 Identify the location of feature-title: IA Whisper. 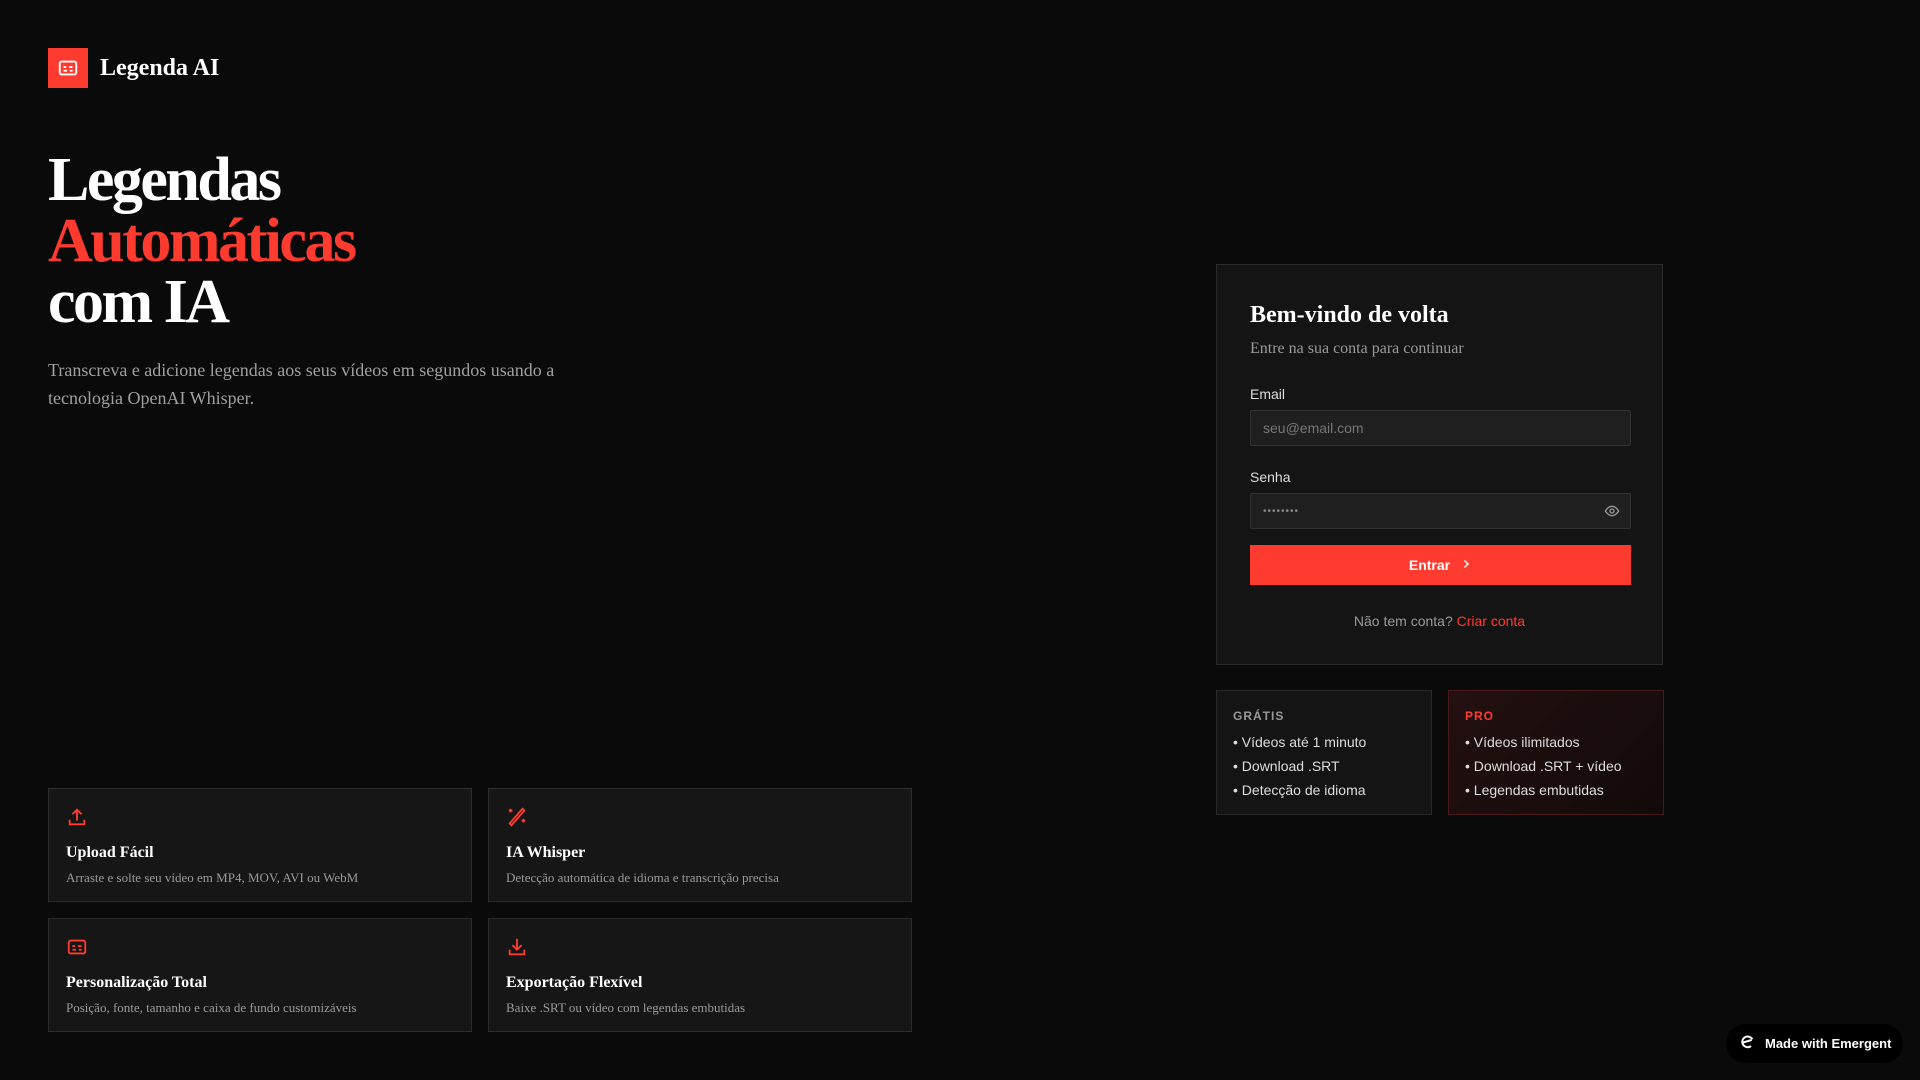
(546, 852).